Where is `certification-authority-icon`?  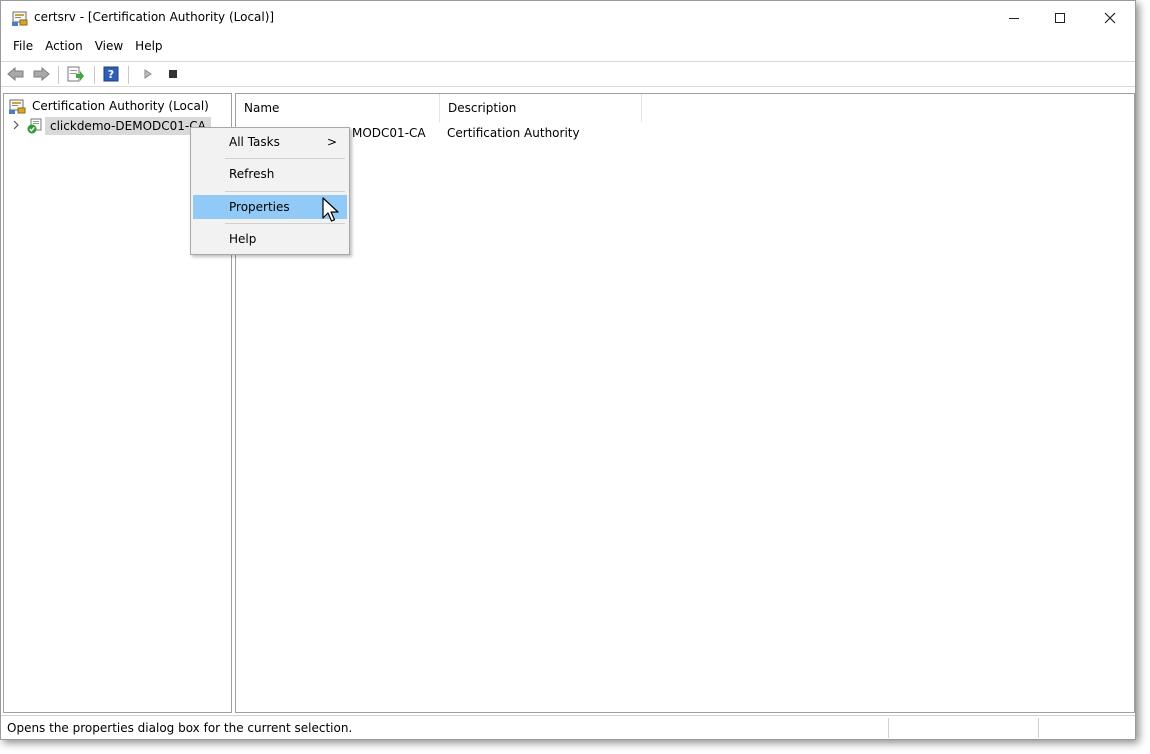 certification-authority-icon is located at coordinates (18, 106).